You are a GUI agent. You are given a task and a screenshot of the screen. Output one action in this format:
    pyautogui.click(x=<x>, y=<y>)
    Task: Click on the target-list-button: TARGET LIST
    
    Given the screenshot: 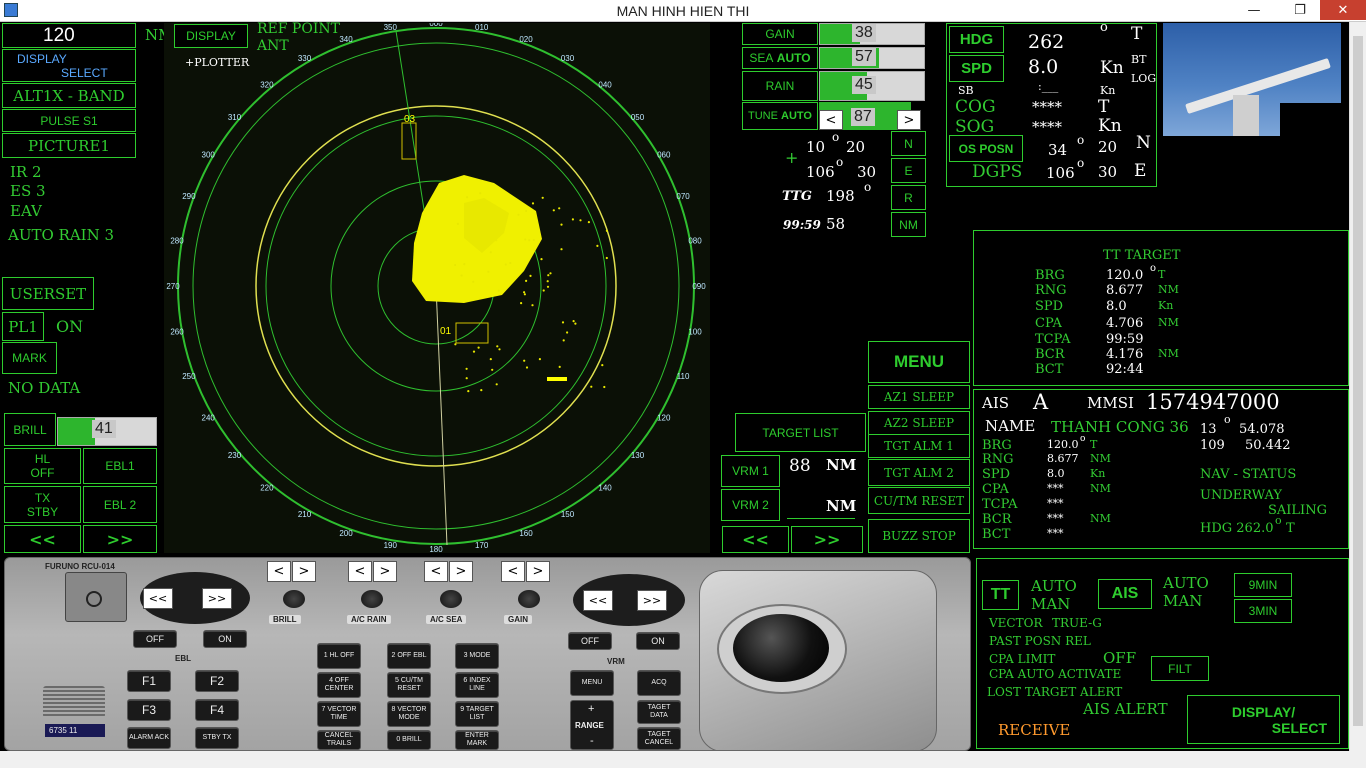 What is the action you would take?
    pyautogui.click(x=800, y=432)
    